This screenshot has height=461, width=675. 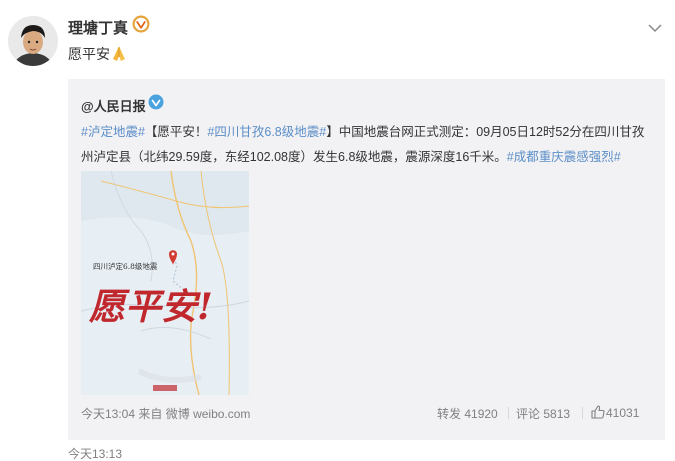 What do you see at coordinates (623, 413) in the screenshot?
I see `like-count: 41031` at bounding box center [623, 413].